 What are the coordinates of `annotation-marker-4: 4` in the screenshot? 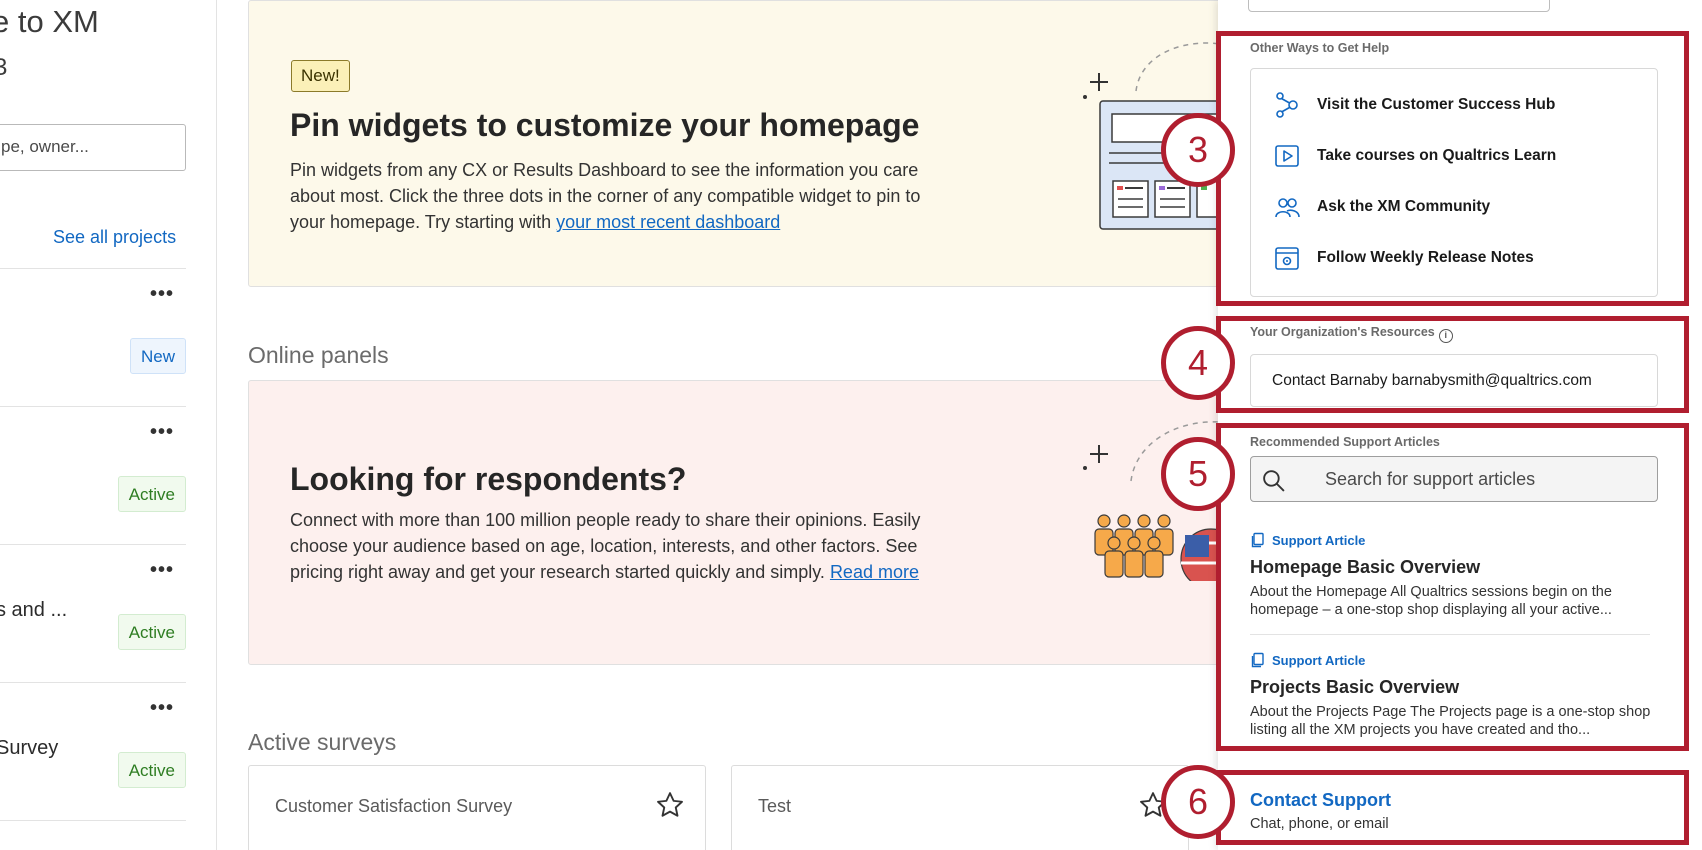 It's located at (1198, 363).